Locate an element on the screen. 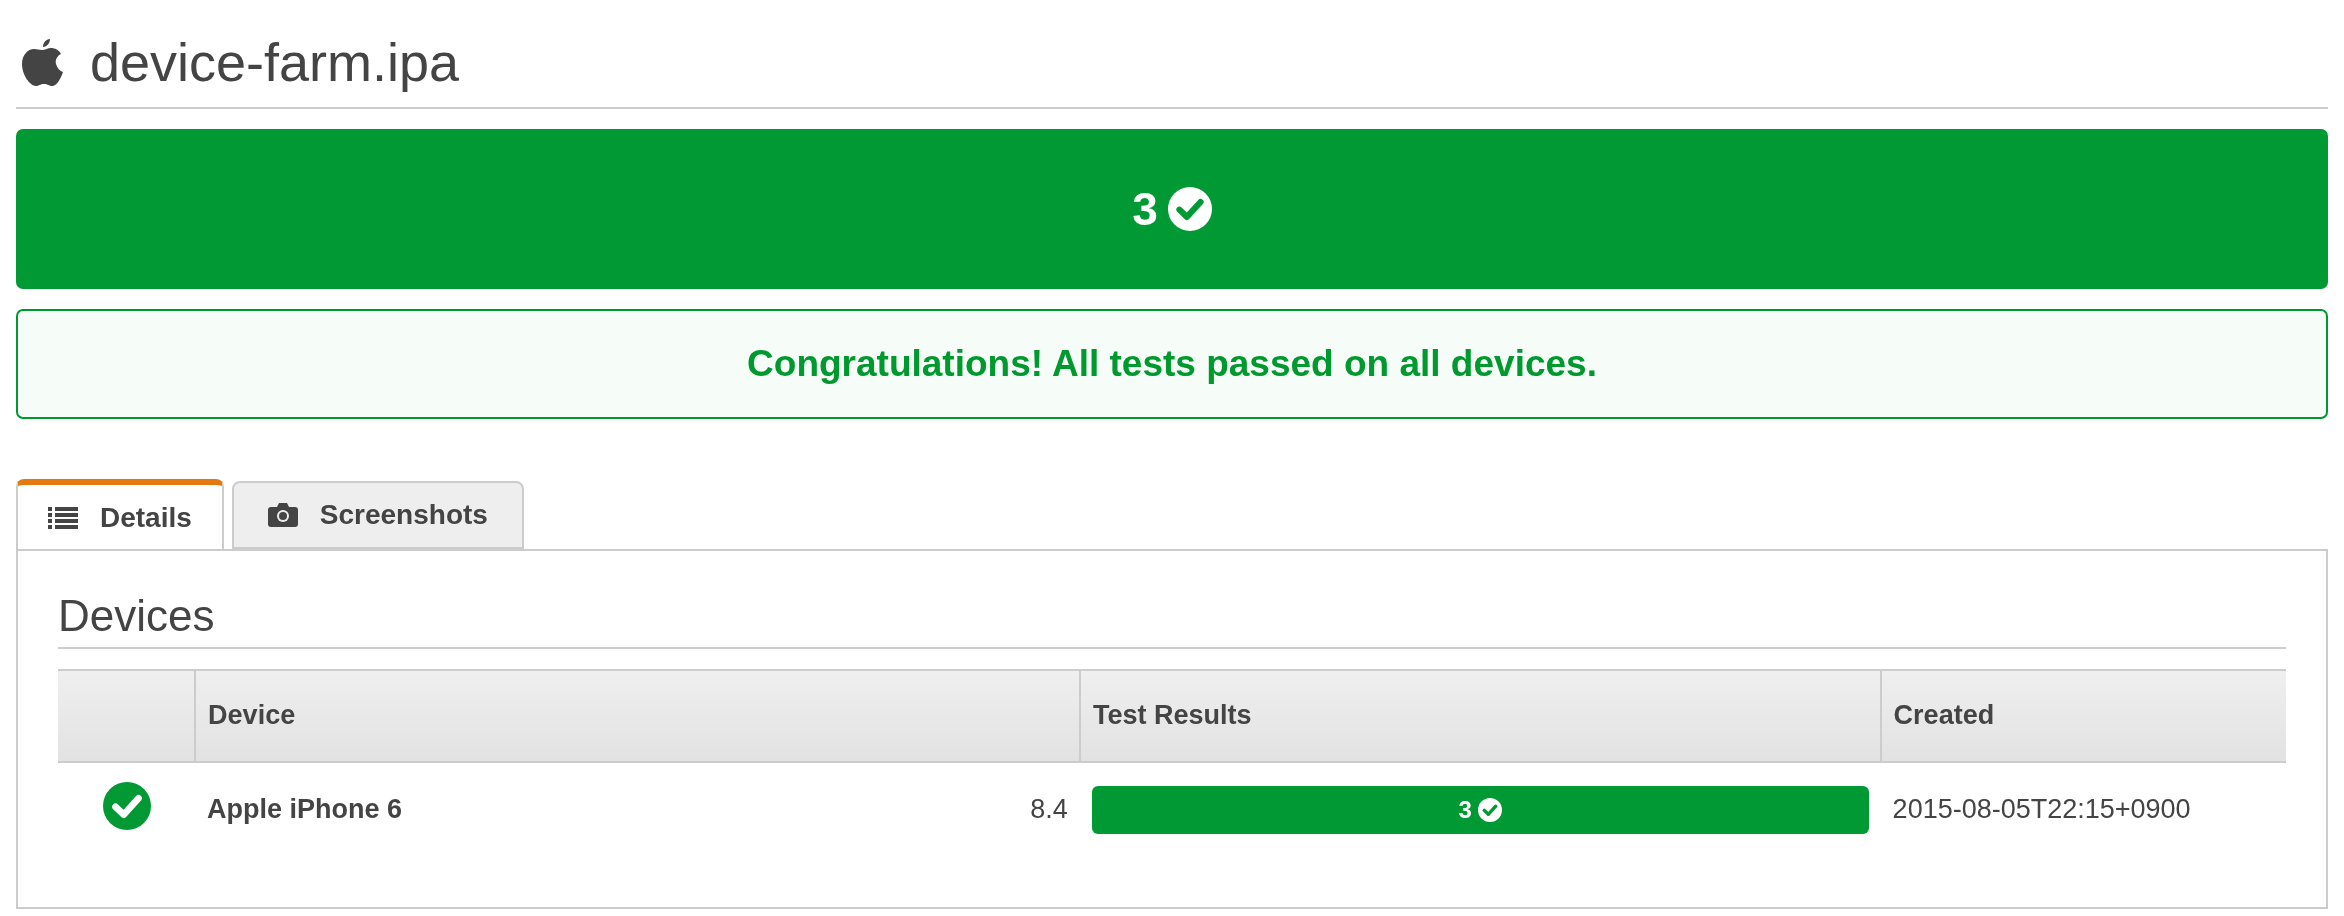  apple-logo-icon is located at coordinates (42, 62).